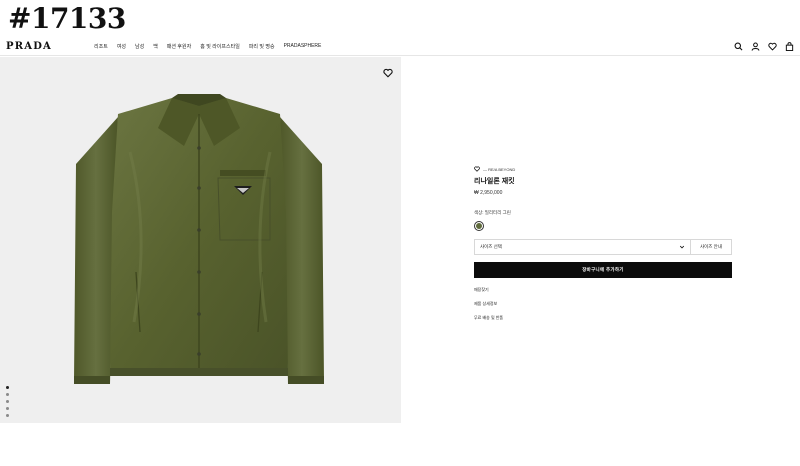 The image size is (800, 466). Describe the element at coordinates (603, 290) in the screenshot. I see `store-locator-link: 매장찾기` at that location.